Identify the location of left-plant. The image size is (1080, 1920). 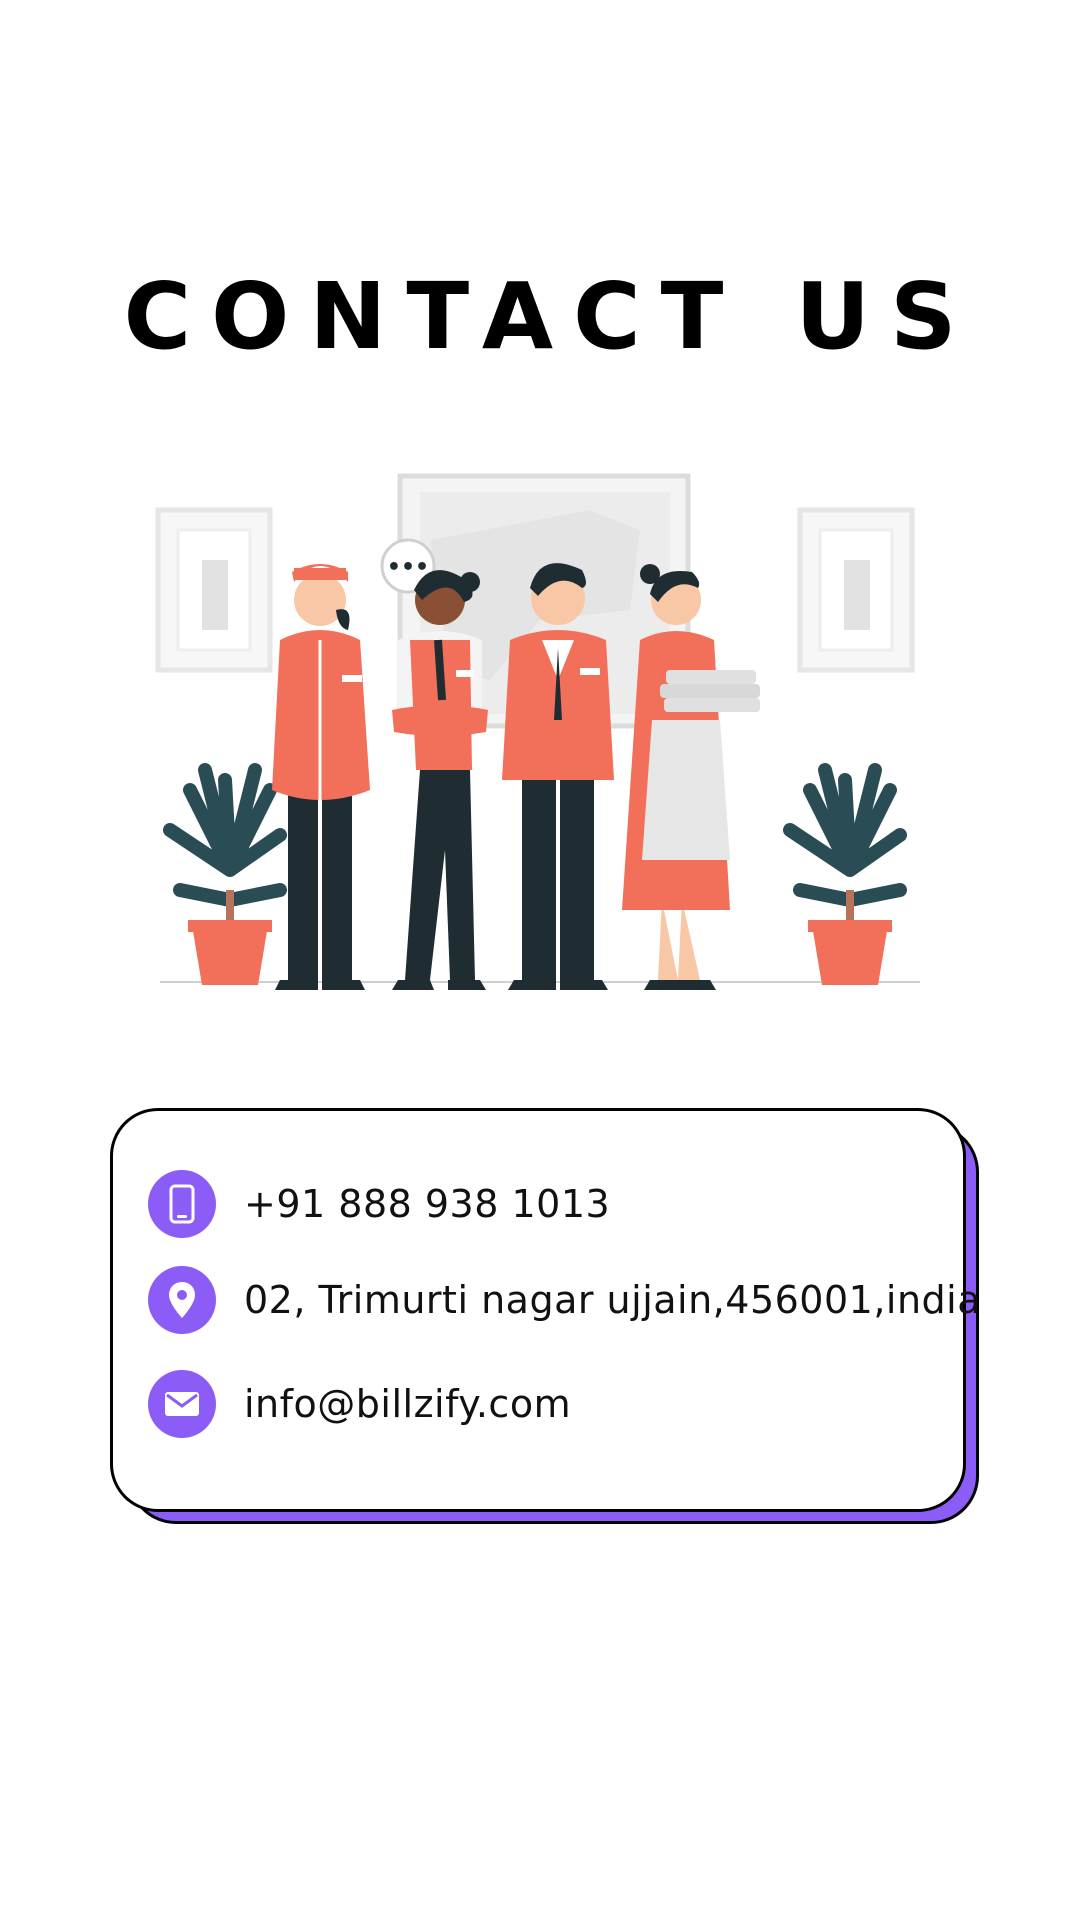
(225, 874).